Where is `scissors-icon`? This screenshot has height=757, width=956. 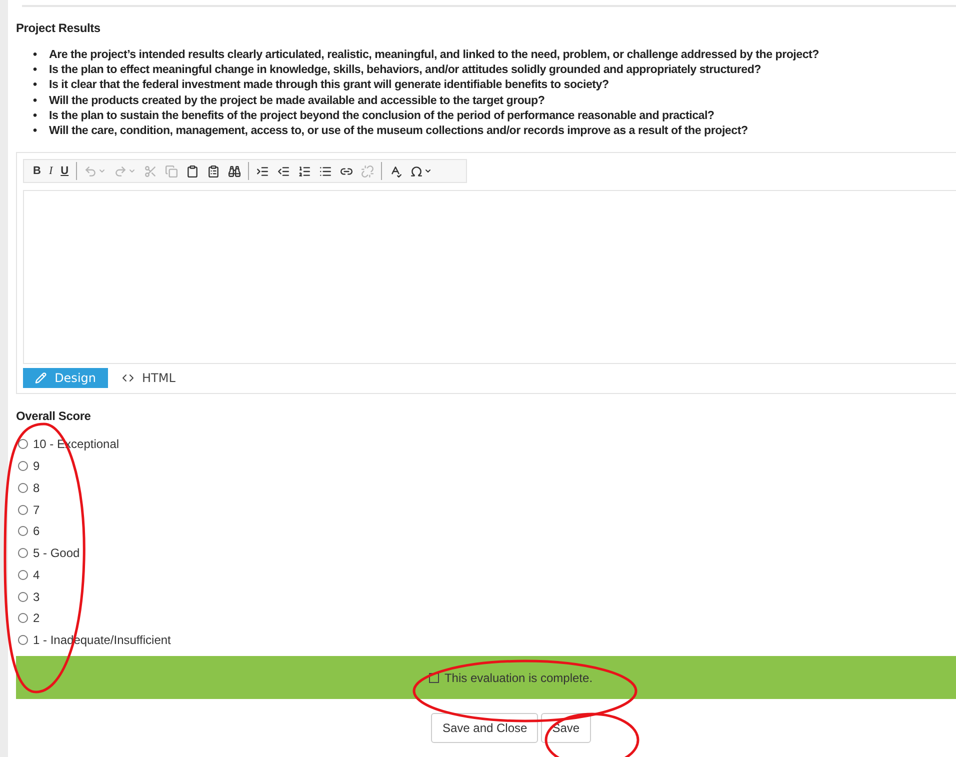
scissors-icon is located at coordinates (150, 171).